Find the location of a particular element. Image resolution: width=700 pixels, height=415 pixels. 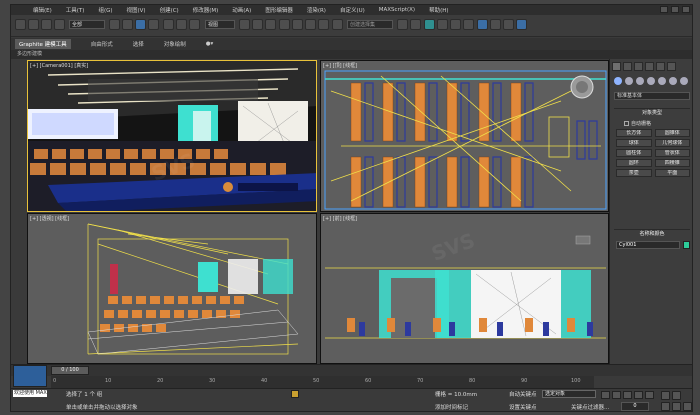

mirror-icon is located at coordinates (402, 24).